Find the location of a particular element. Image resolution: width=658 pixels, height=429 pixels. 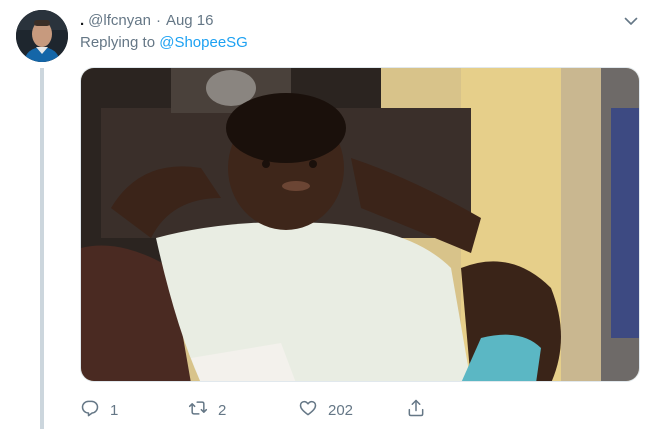

replying-to: Replying to @ShopeeSG is located at coordinates (164, 42).